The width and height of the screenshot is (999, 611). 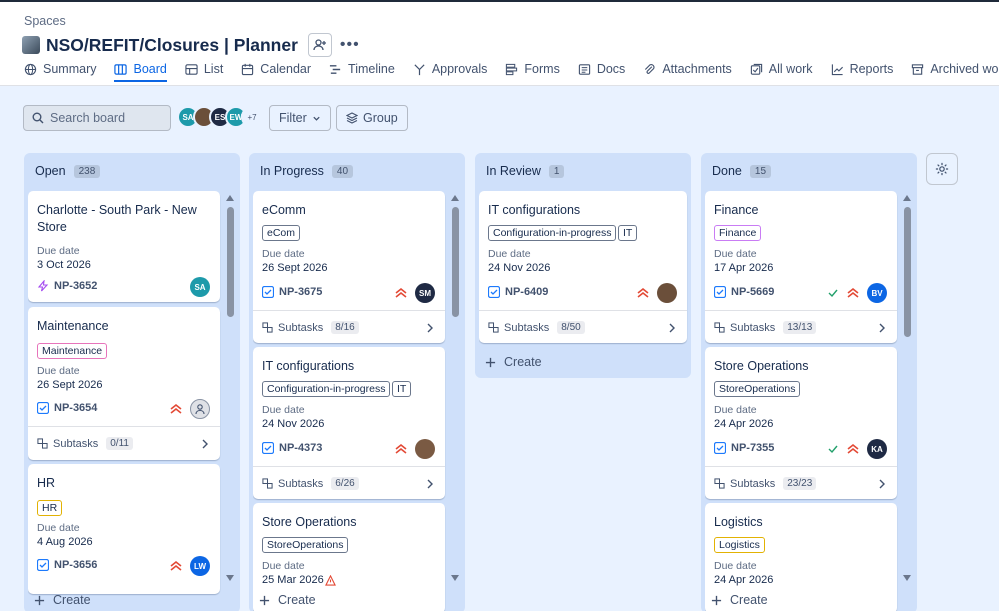 I want to click on add-person-icon, so click(x=319, y=45).